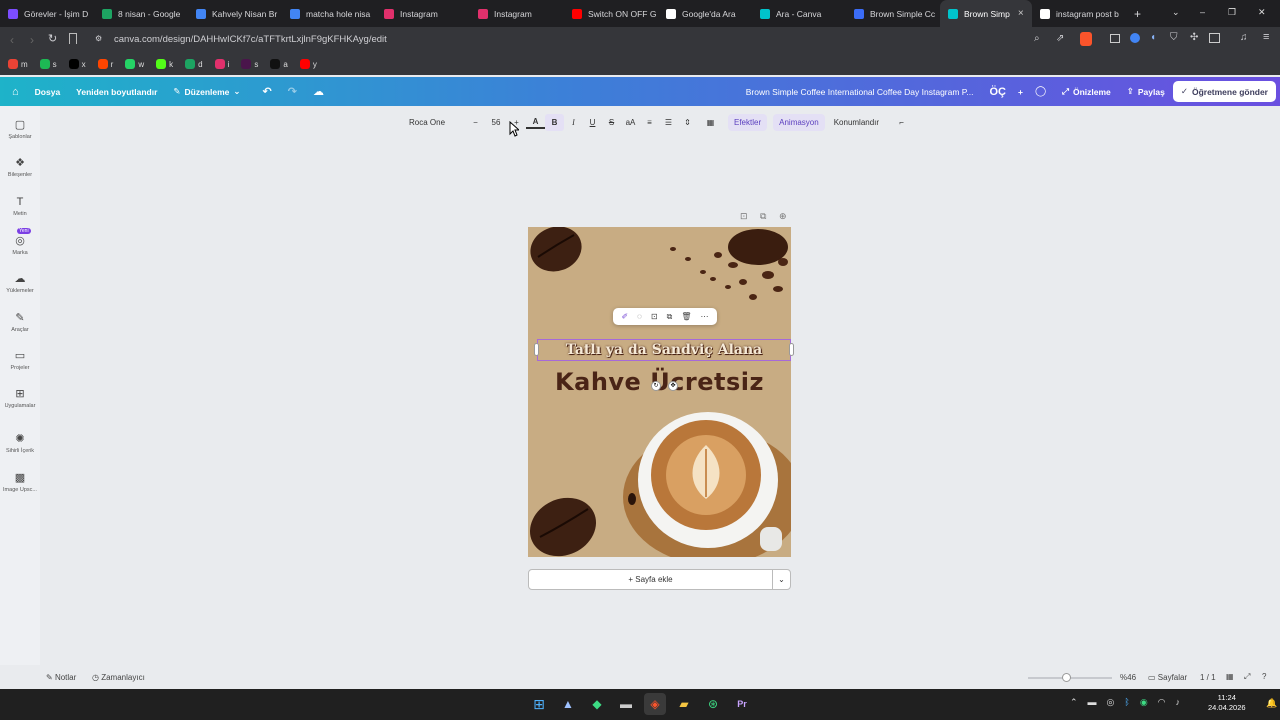  What do you see at coordinates (573, 122) in the screenshot?
I see `italic-button: I` at bounding box center [573, 122].